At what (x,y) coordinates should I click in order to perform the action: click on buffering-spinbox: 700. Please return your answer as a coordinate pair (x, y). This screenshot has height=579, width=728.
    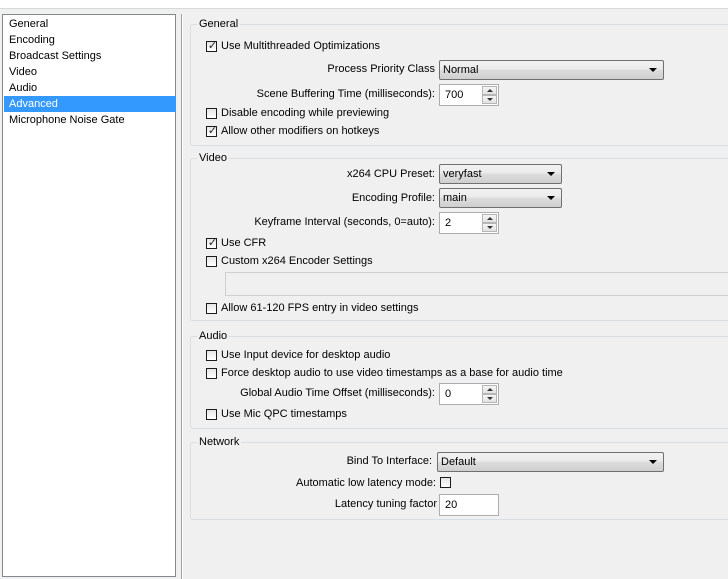
    Looking at the image, I should click on (469, 95).